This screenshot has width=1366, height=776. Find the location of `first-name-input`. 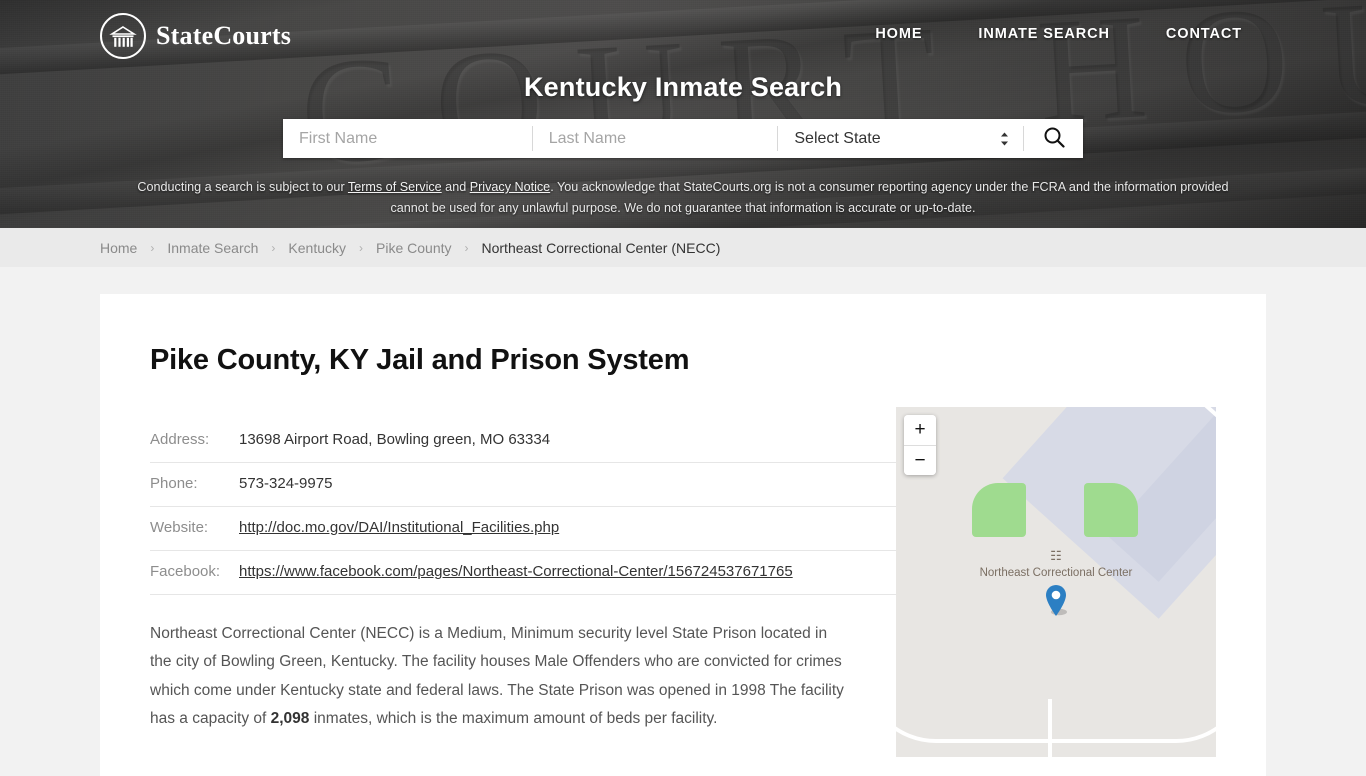

first-name-input is located at coordinates (407, 138).